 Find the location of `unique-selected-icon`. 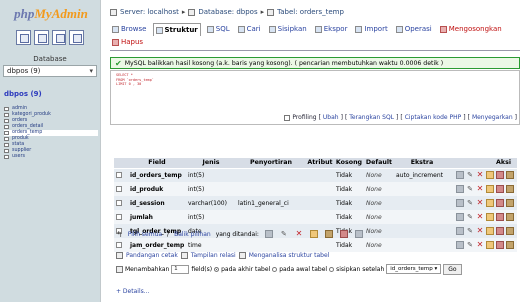

unique-selected-icon is located at coordinates (328, 234).